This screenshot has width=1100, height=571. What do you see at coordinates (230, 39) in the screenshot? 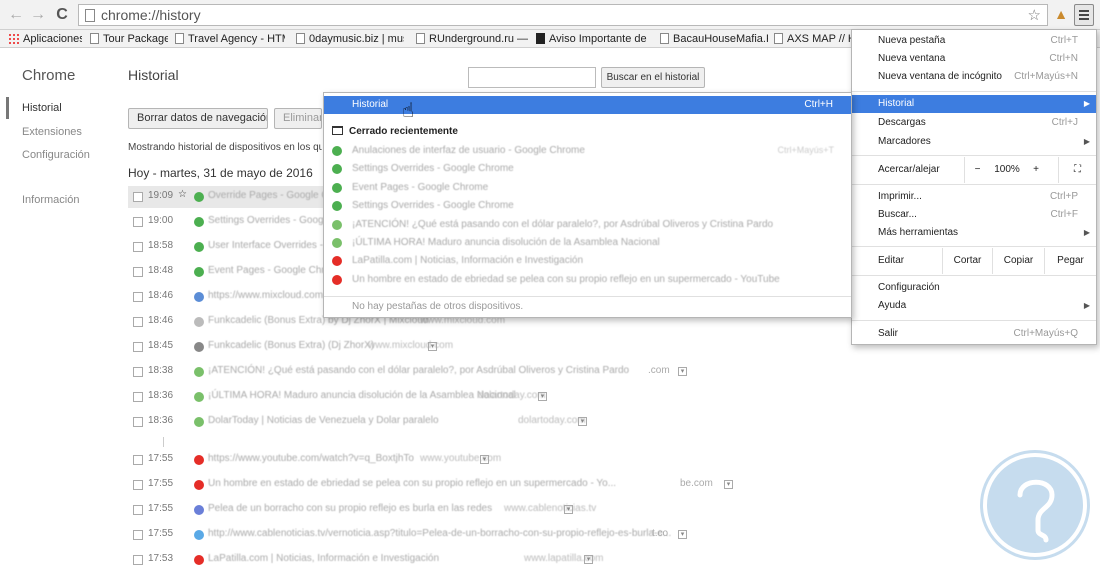
I see `bookmark-item: Travel Agency - HTML` at bounding box center [230, 39].